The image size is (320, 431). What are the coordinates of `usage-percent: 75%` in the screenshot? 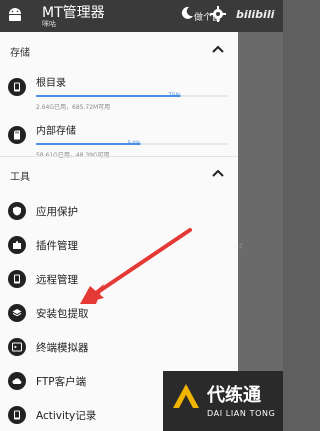 It's located at (175, 95).